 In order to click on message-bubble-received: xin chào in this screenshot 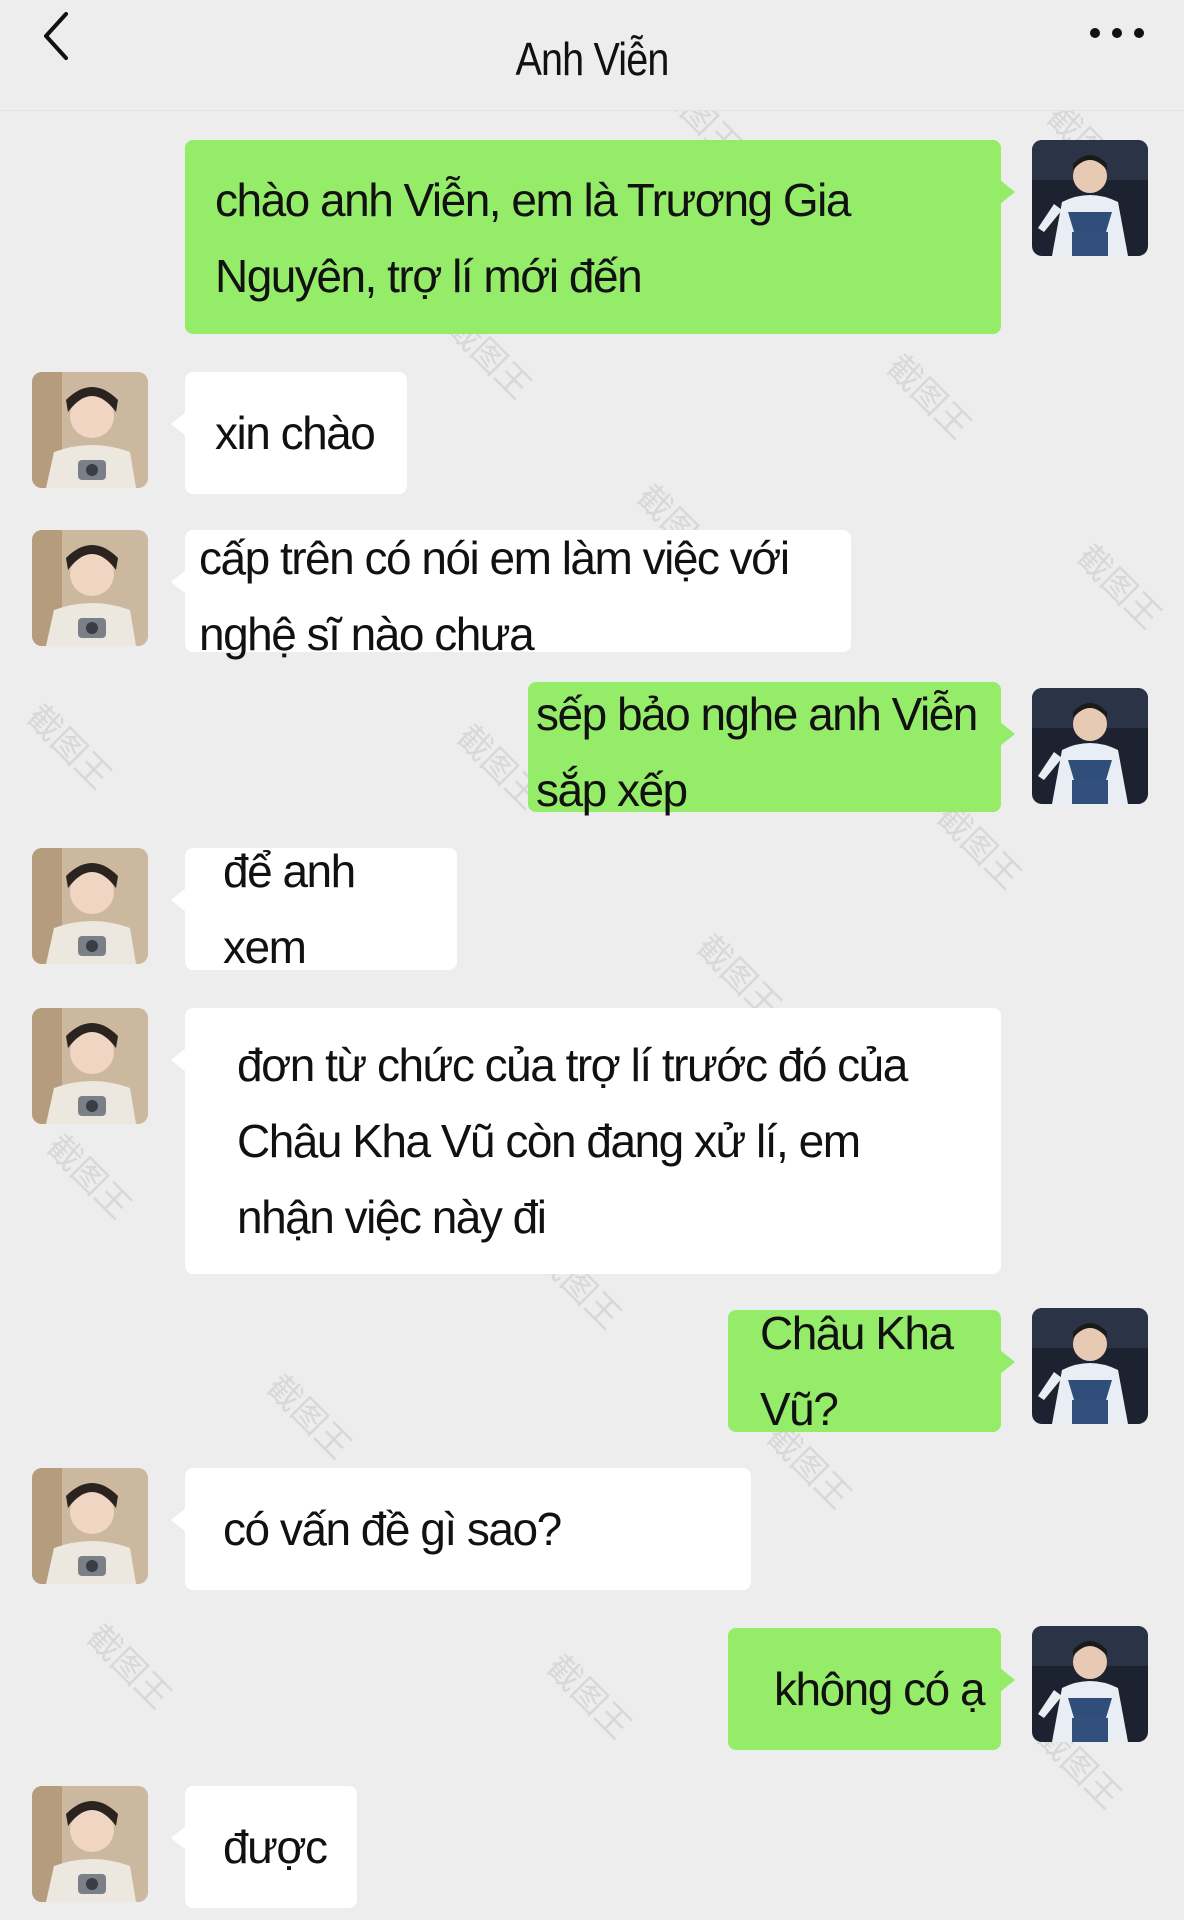, I will do `click(289, 433)`.